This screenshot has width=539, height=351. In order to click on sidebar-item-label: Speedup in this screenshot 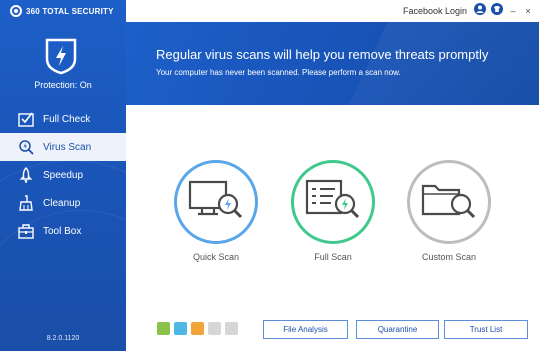, I will do `click(63, 175)`.